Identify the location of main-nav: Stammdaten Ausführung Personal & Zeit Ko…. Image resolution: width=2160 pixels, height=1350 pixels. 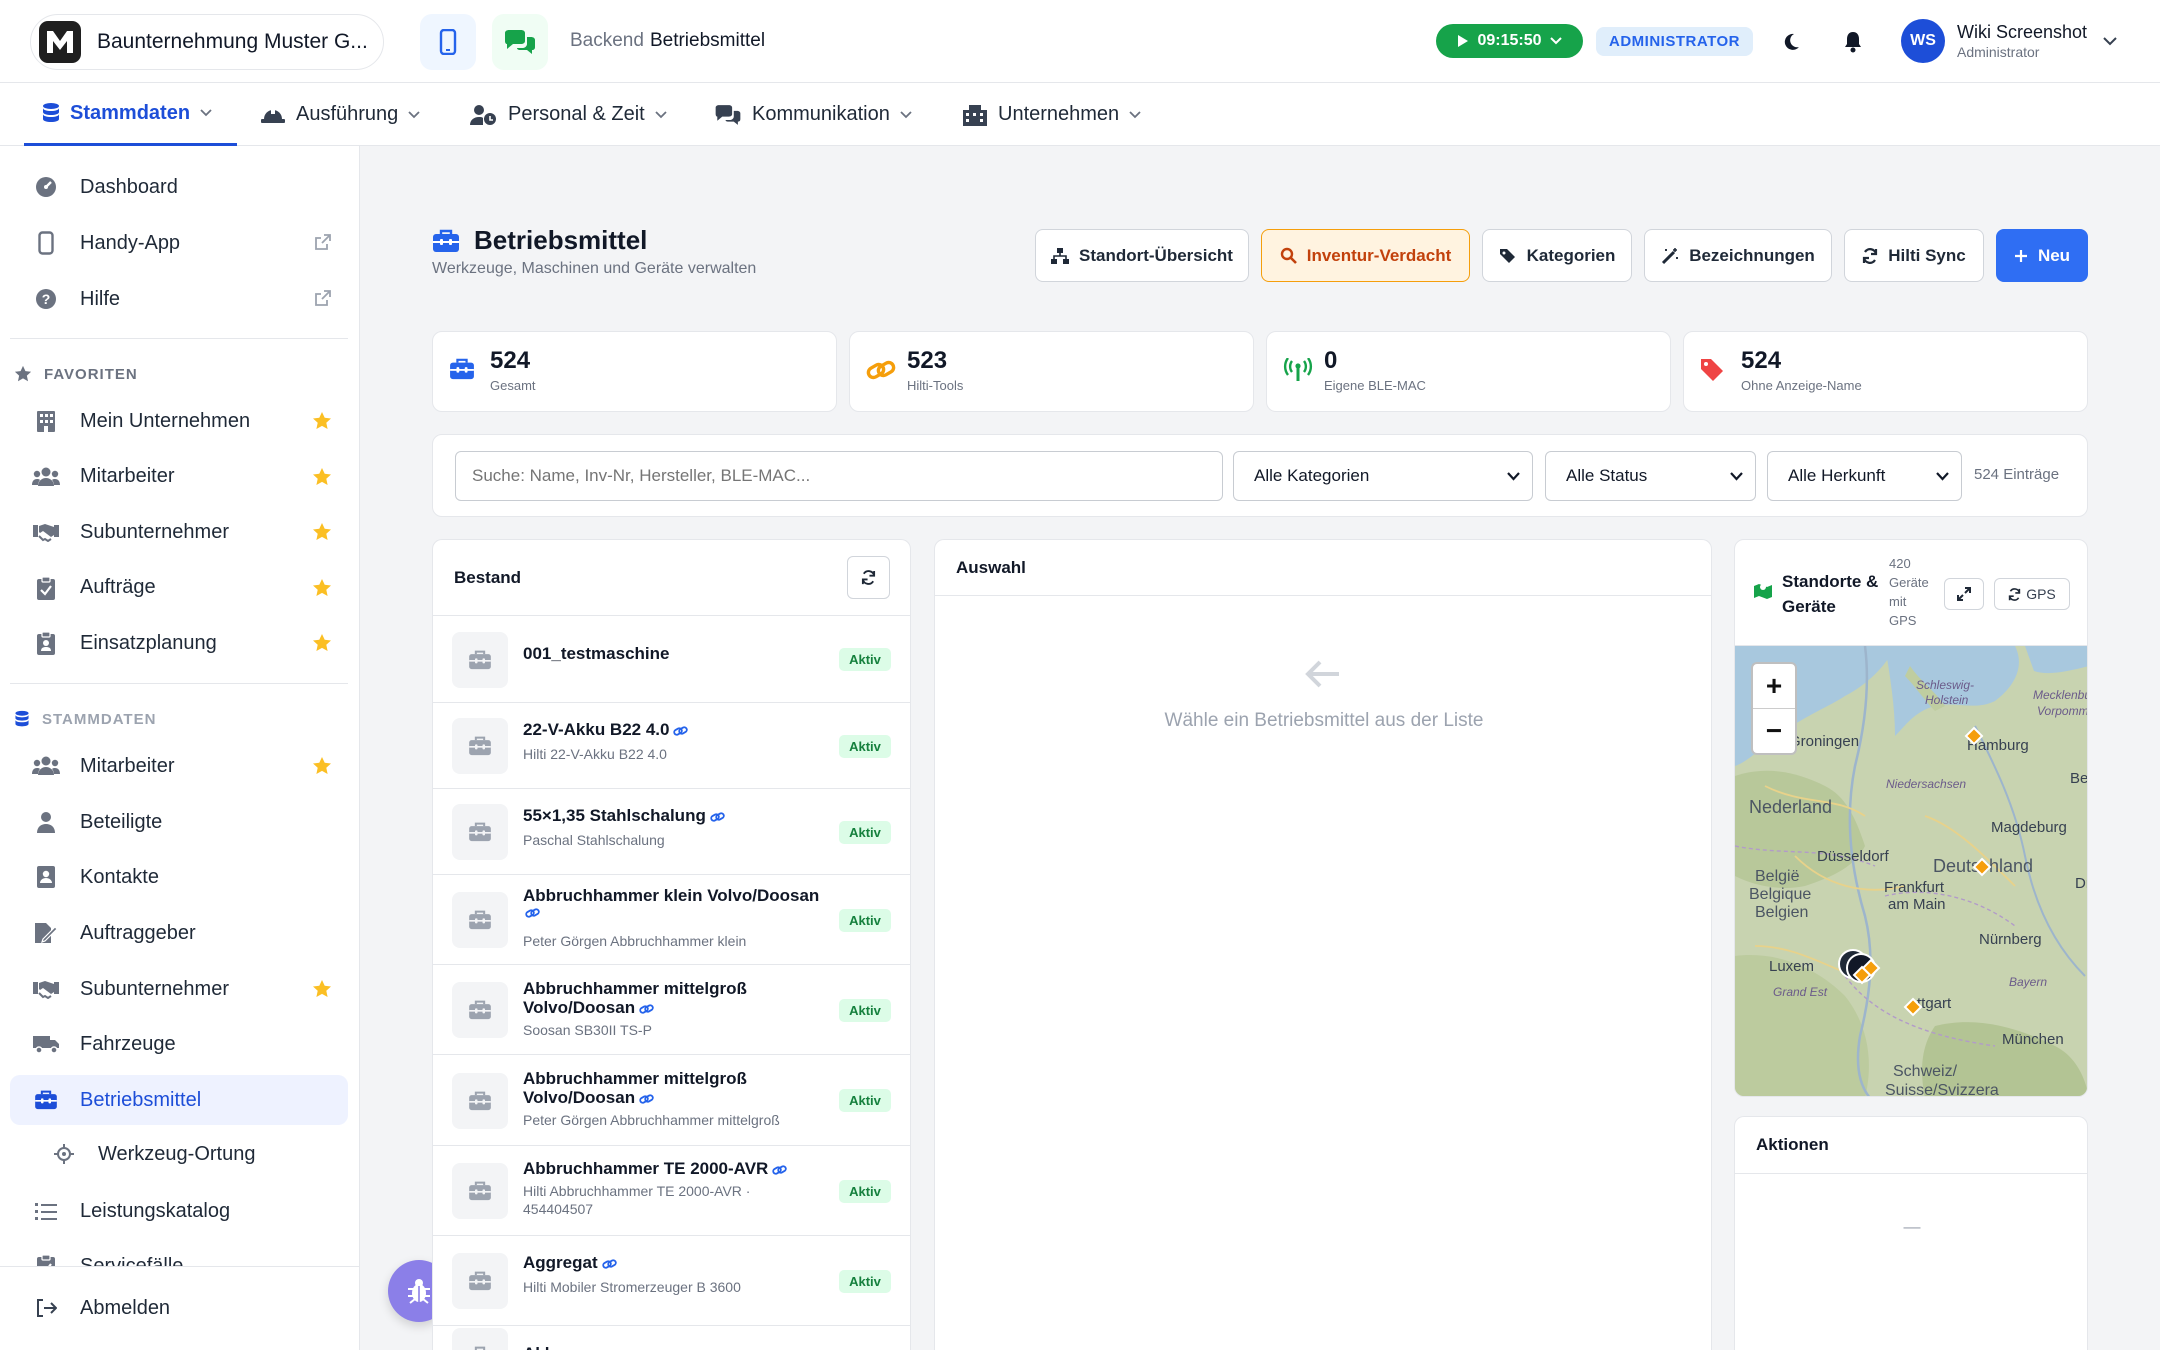
(1080, 114).